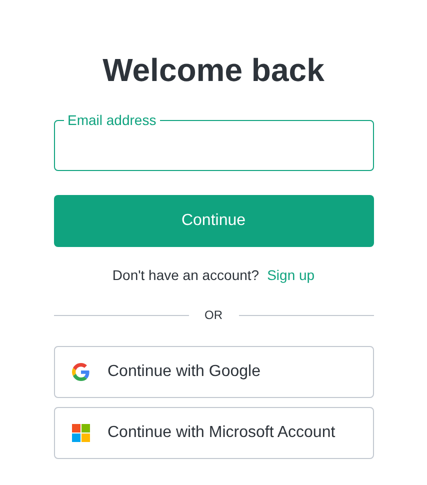 This screenshot has height=485, width=427. What do you see at coordinates (186, 275) in the screenshot?
I see `signup-prompt: Don't have an account?` at bounding box center [186, 275].